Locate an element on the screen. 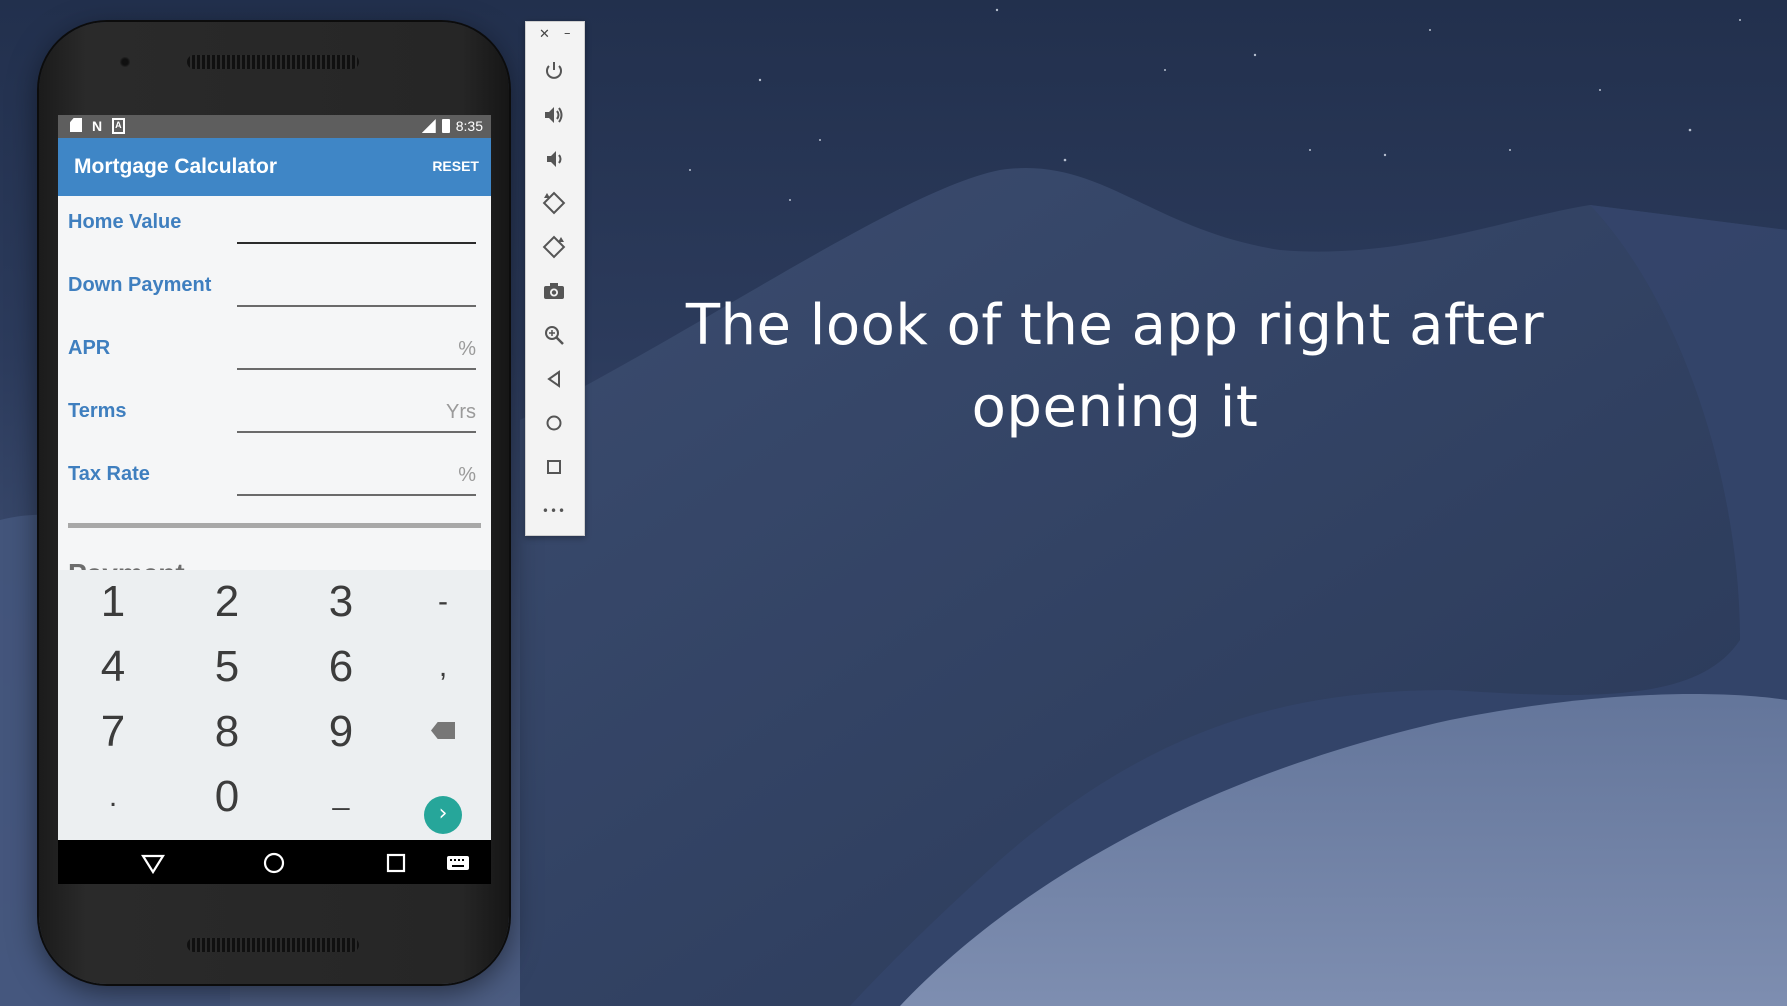 The height and width of the screenshot is (1006, 1787). key-1: 1 is located at coordinates (113, 602).